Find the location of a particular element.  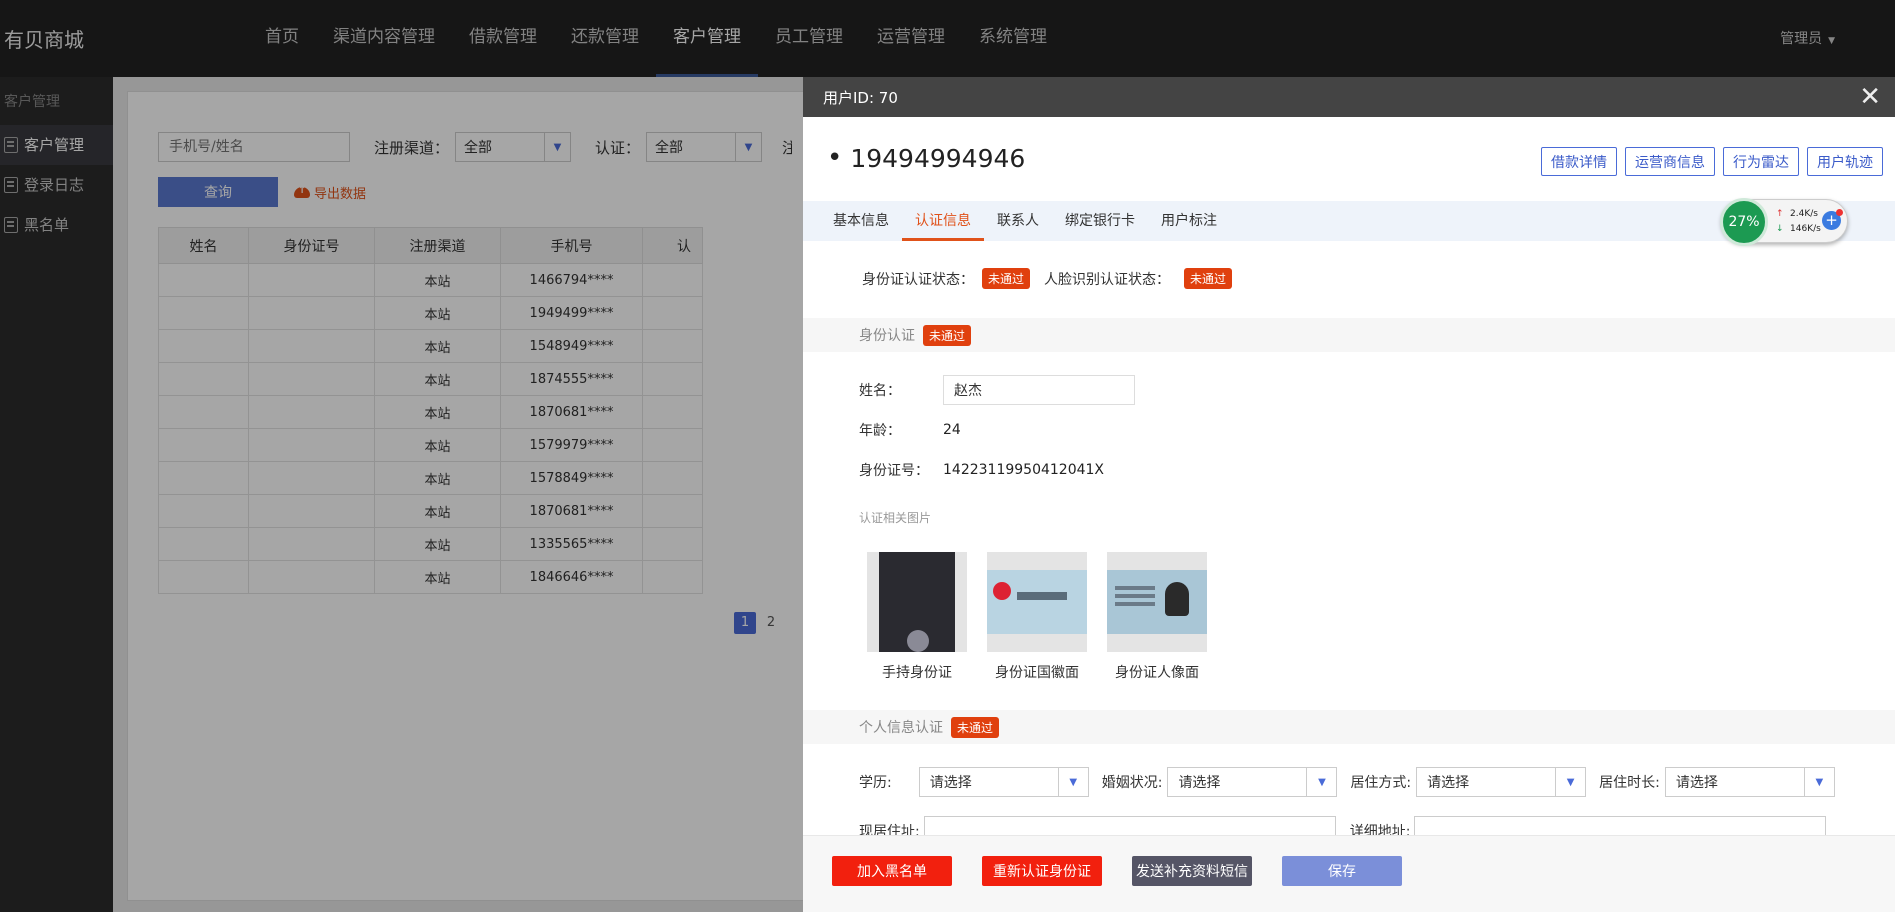

network-speed-widget: 27% ↑ 2.4K/s ↓ 146K/s + is located at coordinates (1784, 222).